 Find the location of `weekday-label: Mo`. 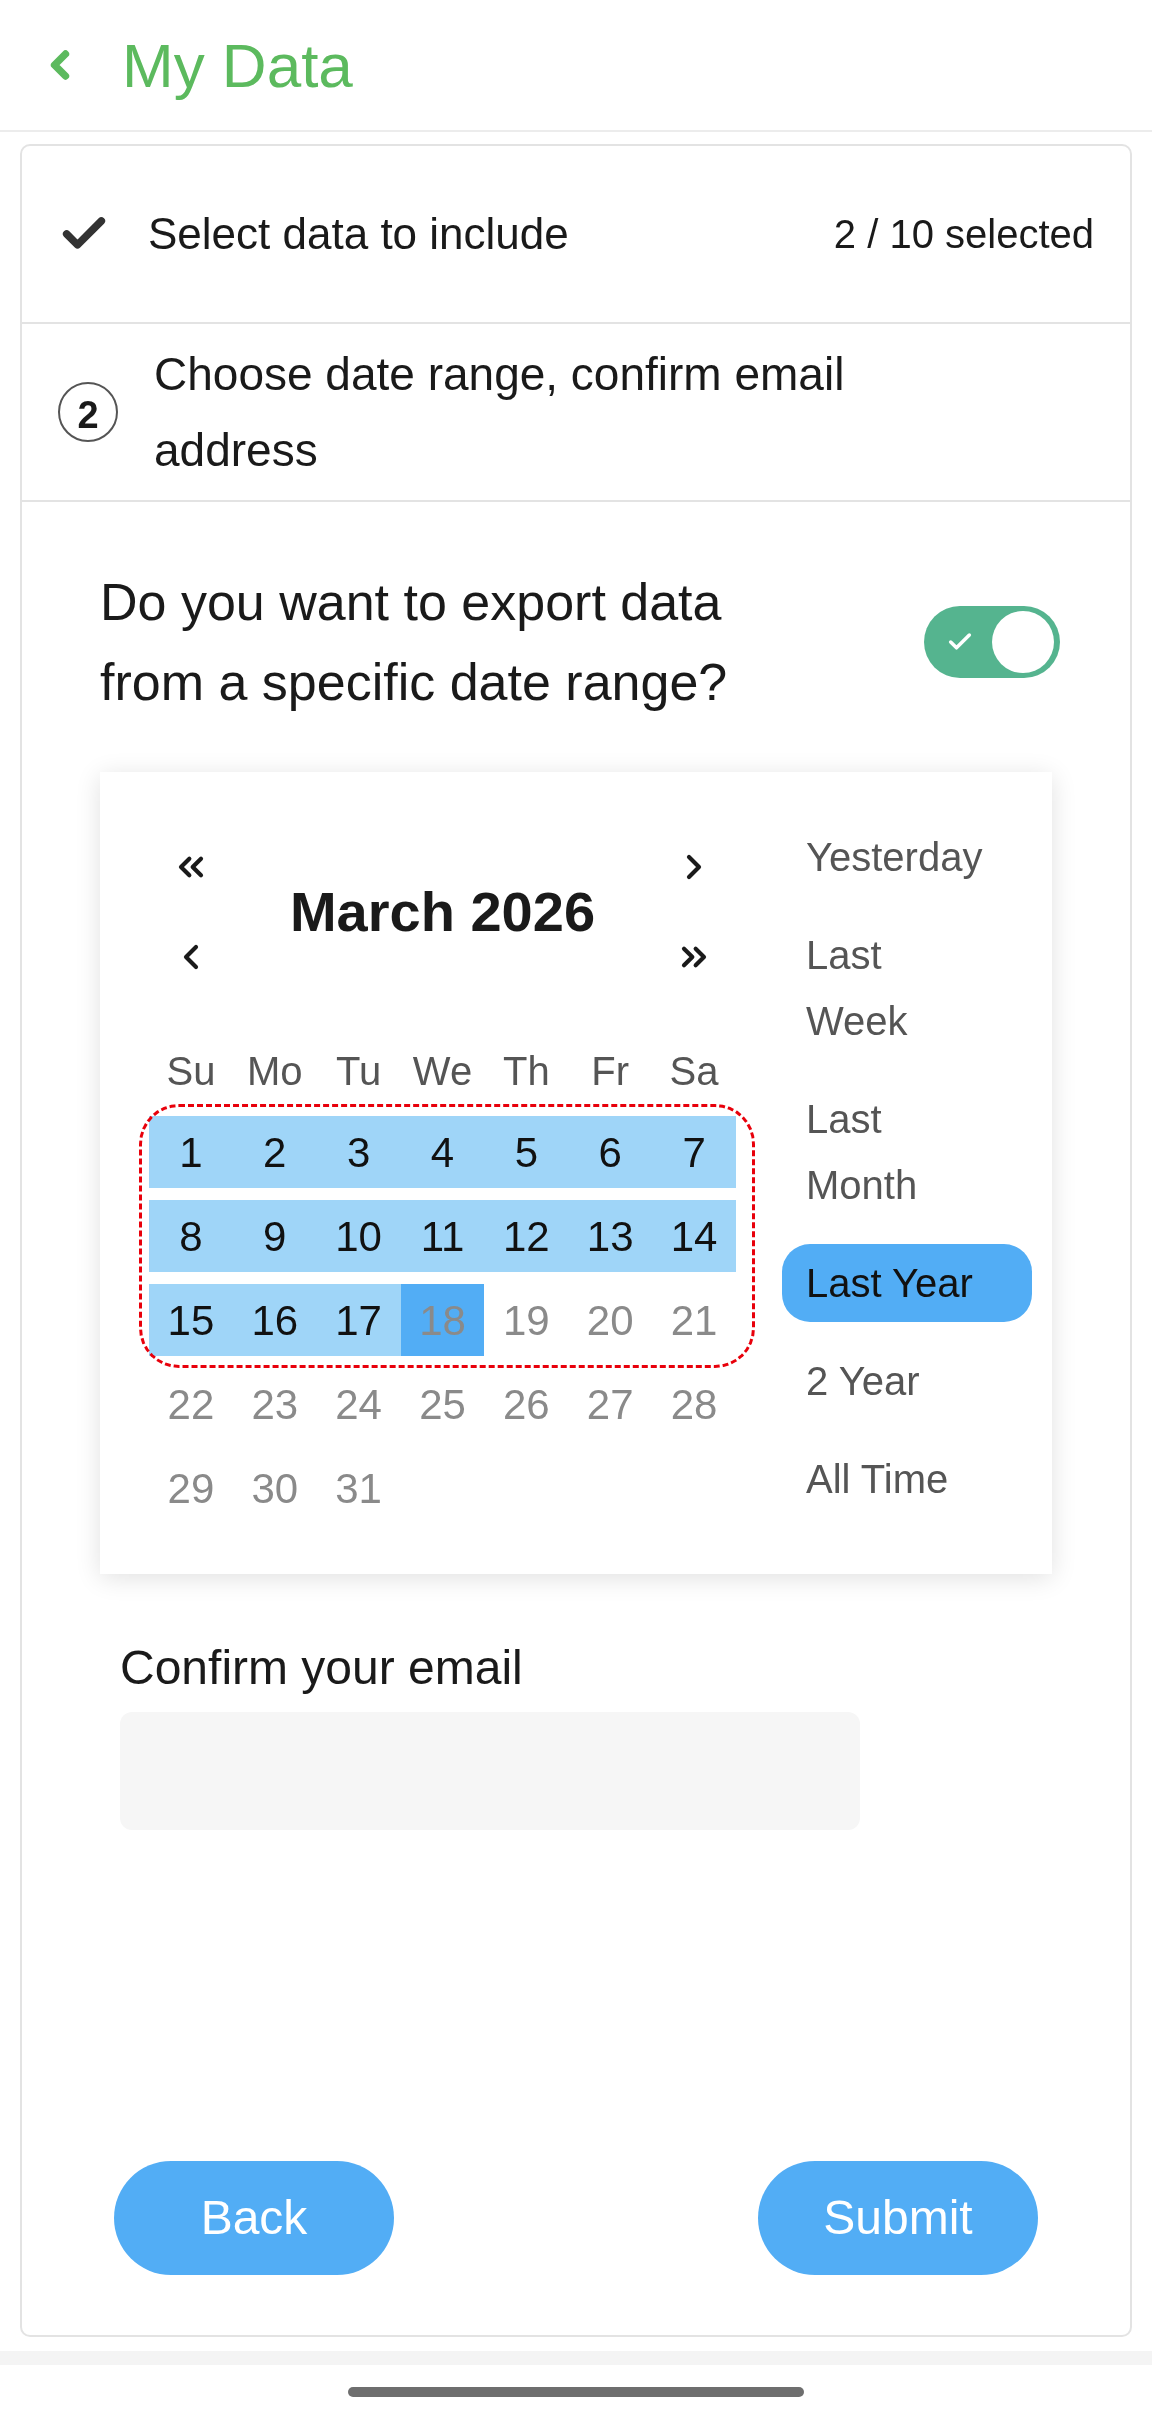

weekday-label: Mo is located at coordinates (275, 1071).